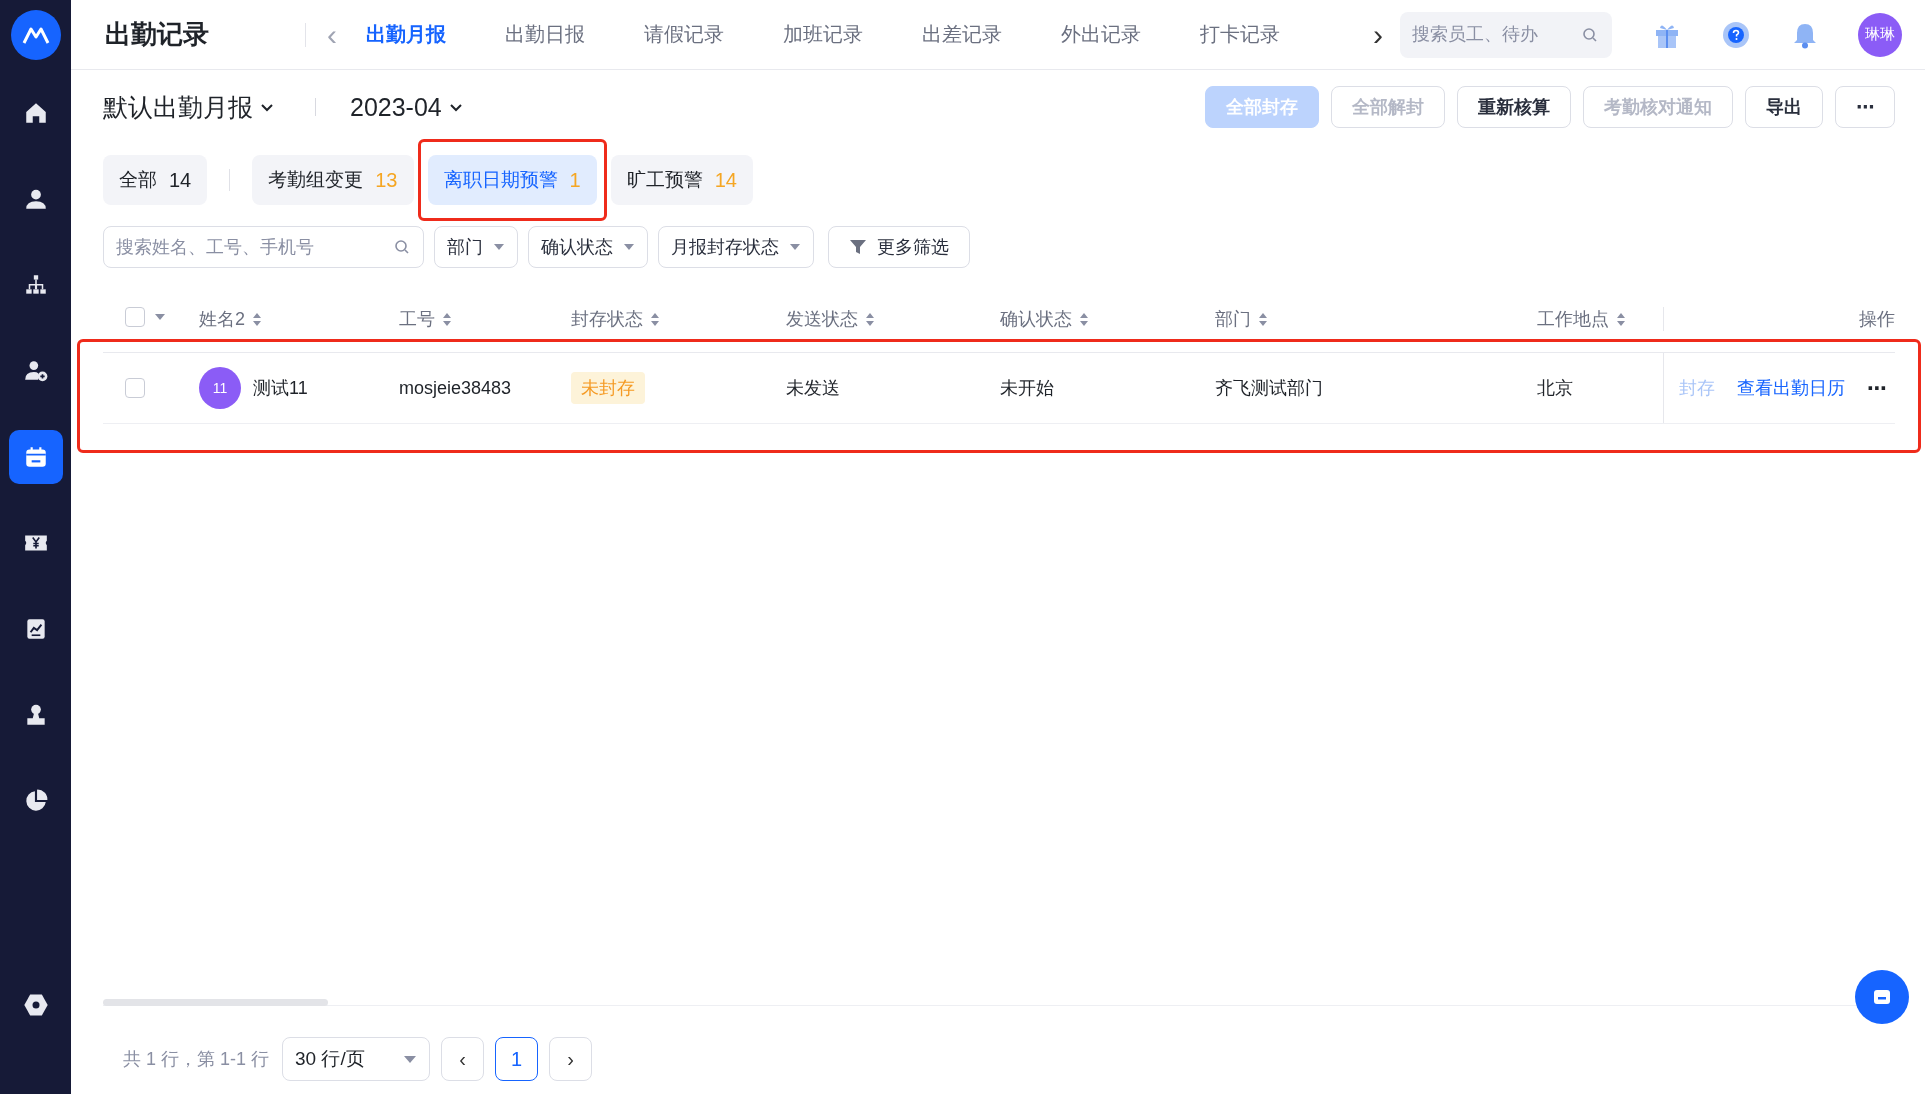 Image resolution: width=1925 pixels, height=1094 pixels. Describe the element at coordinates (417, 319) in the screenshot. I see `column-header: 工号` at that location.